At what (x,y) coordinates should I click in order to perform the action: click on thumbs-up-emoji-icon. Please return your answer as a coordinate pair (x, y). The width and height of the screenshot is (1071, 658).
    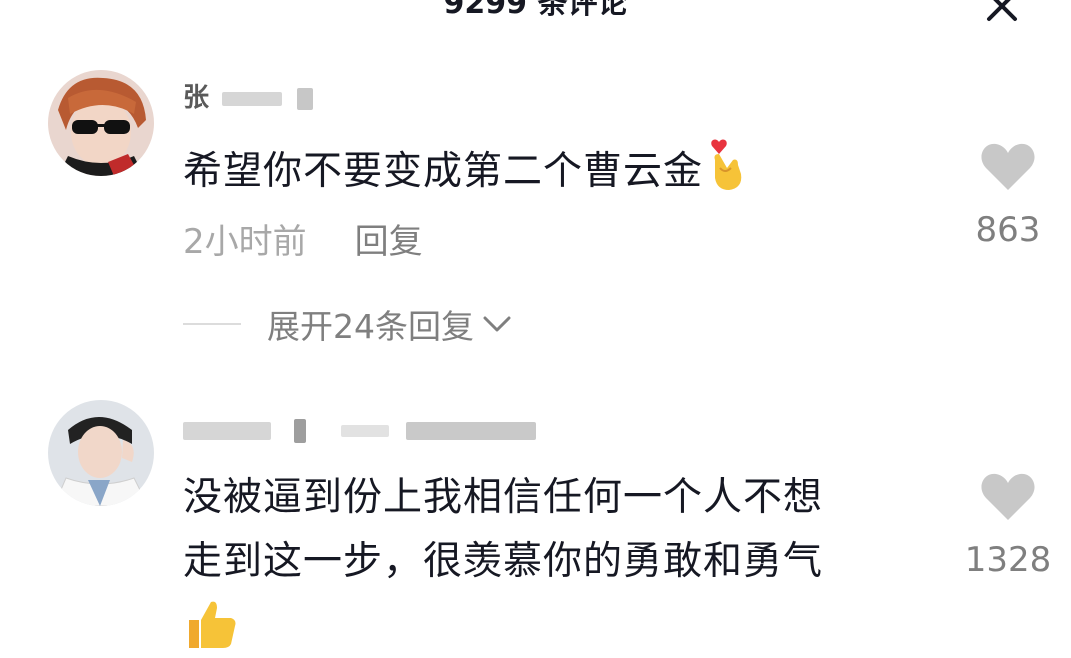
    Looking at the image, I should click on (553, 626).